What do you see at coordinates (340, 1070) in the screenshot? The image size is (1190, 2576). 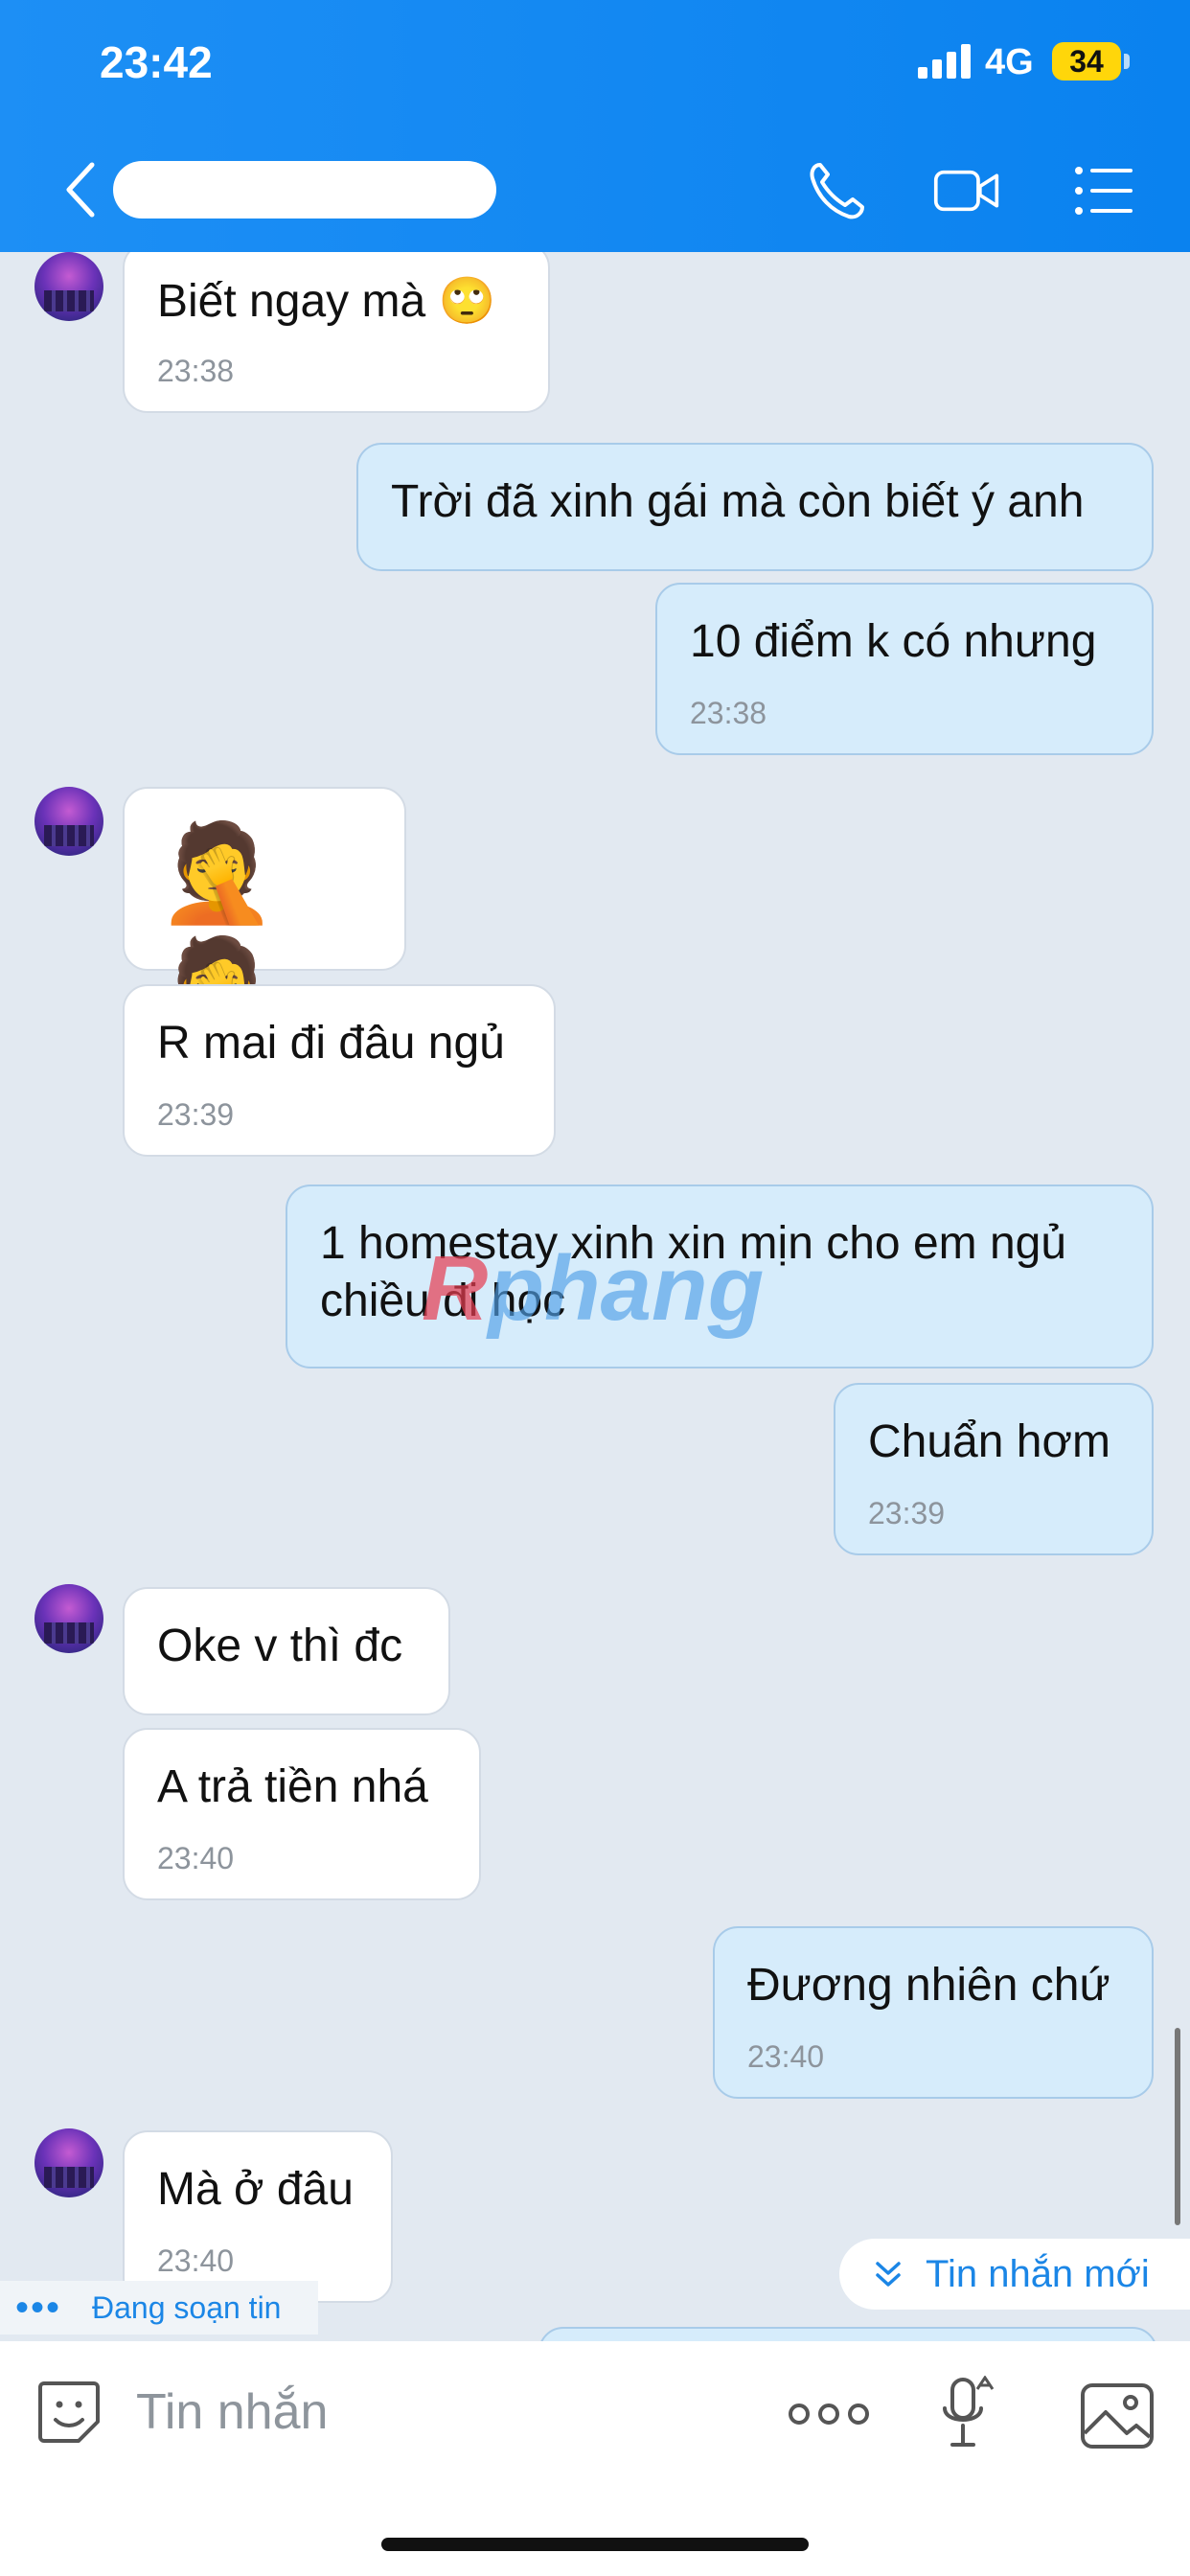 I see `message-bubble-incoming: R mai đi đâu ngủ 23:39` at bounding box center [340, 1070].